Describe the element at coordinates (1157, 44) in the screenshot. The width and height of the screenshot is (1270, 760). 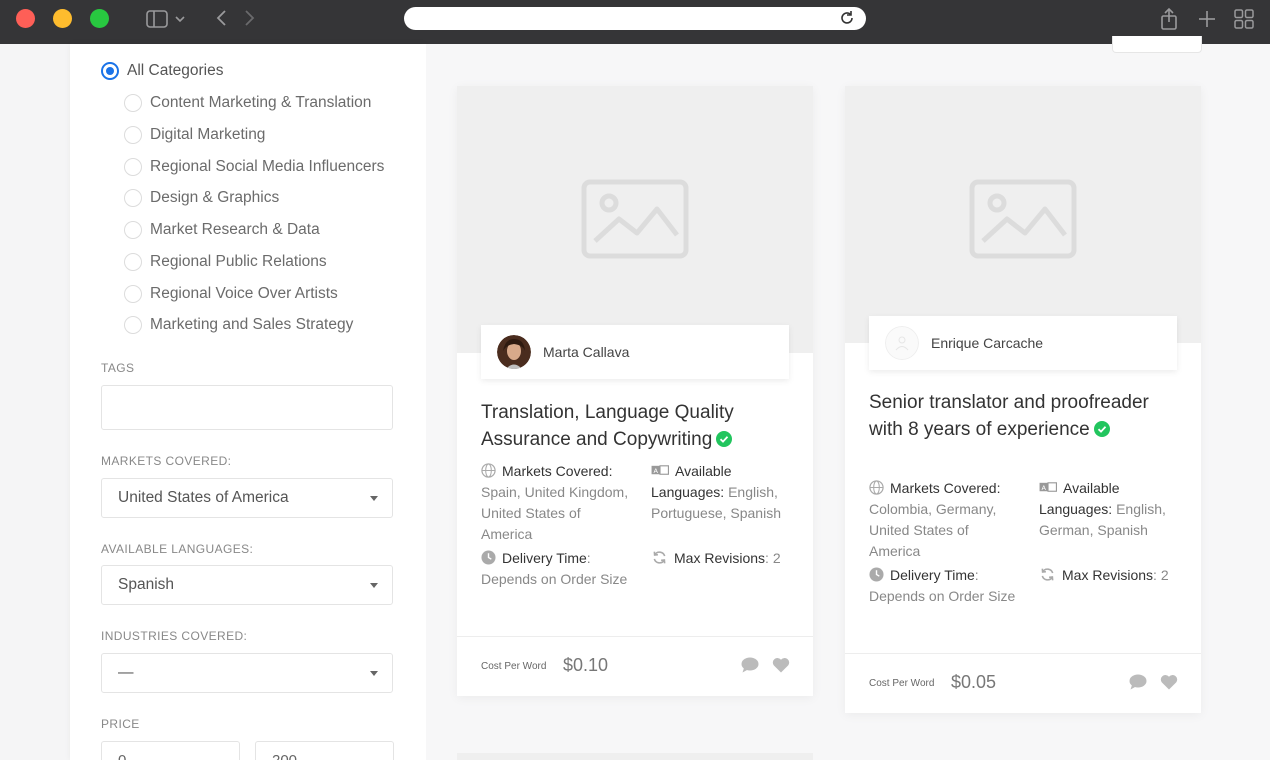
I see `sort-button` at that location.